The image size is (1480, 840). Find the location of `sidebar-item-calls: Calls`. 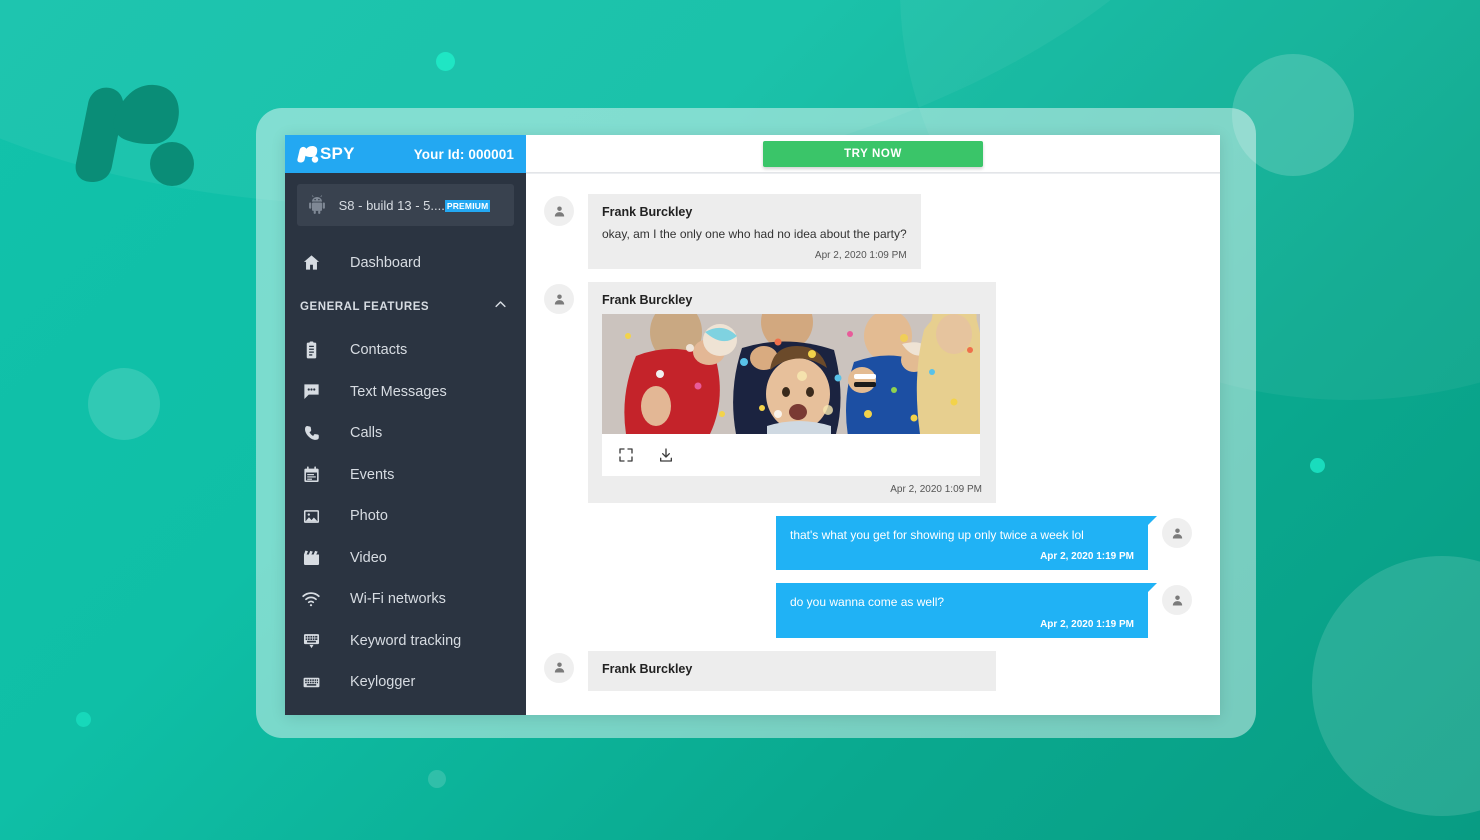

sidebar-item-calls: Calls is located at coordinates (405, 434).